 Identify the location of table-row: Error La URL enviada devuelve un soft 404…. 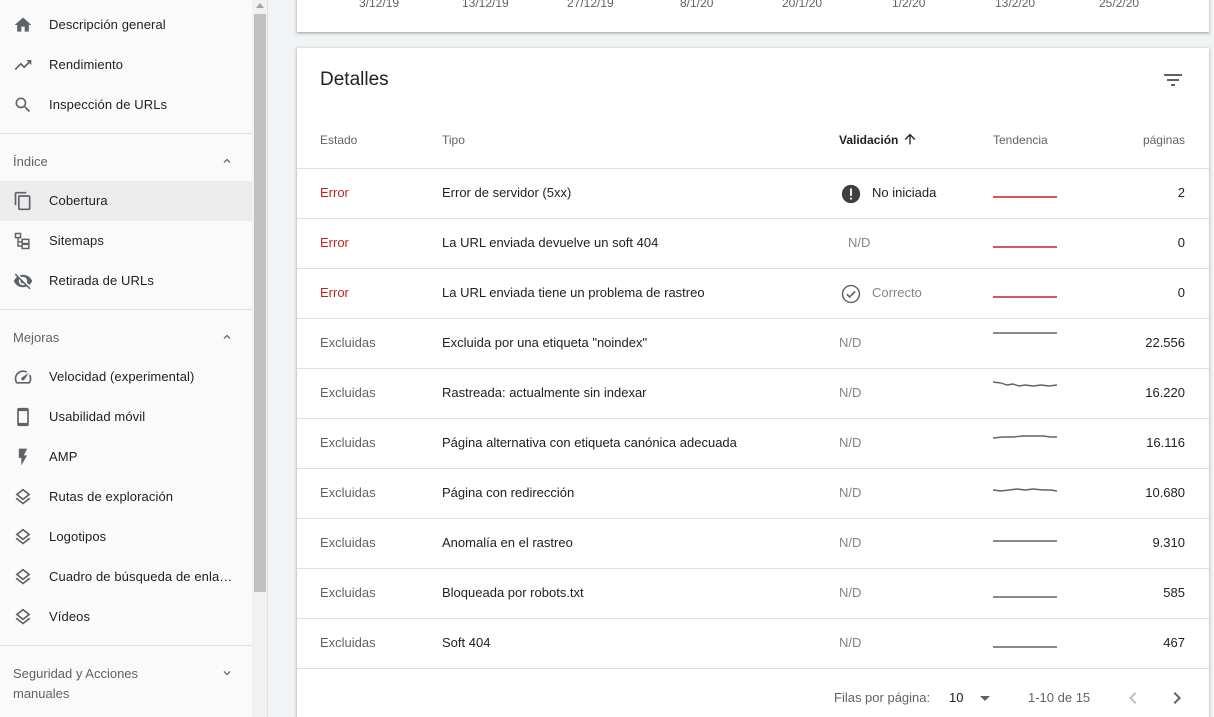
(753, 244).